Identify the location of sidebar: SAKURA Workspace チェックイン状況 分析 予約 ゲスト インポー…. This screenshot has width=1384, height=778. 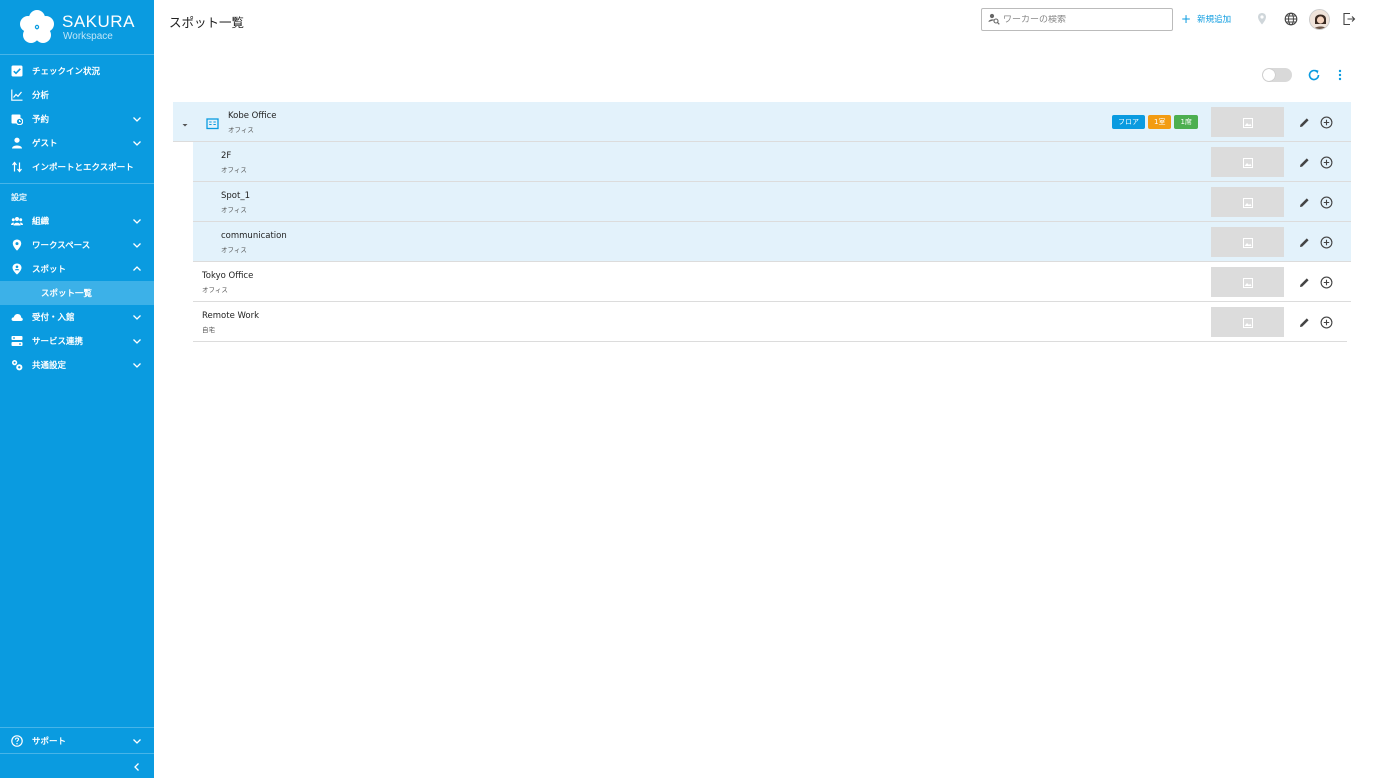
(77, 389).